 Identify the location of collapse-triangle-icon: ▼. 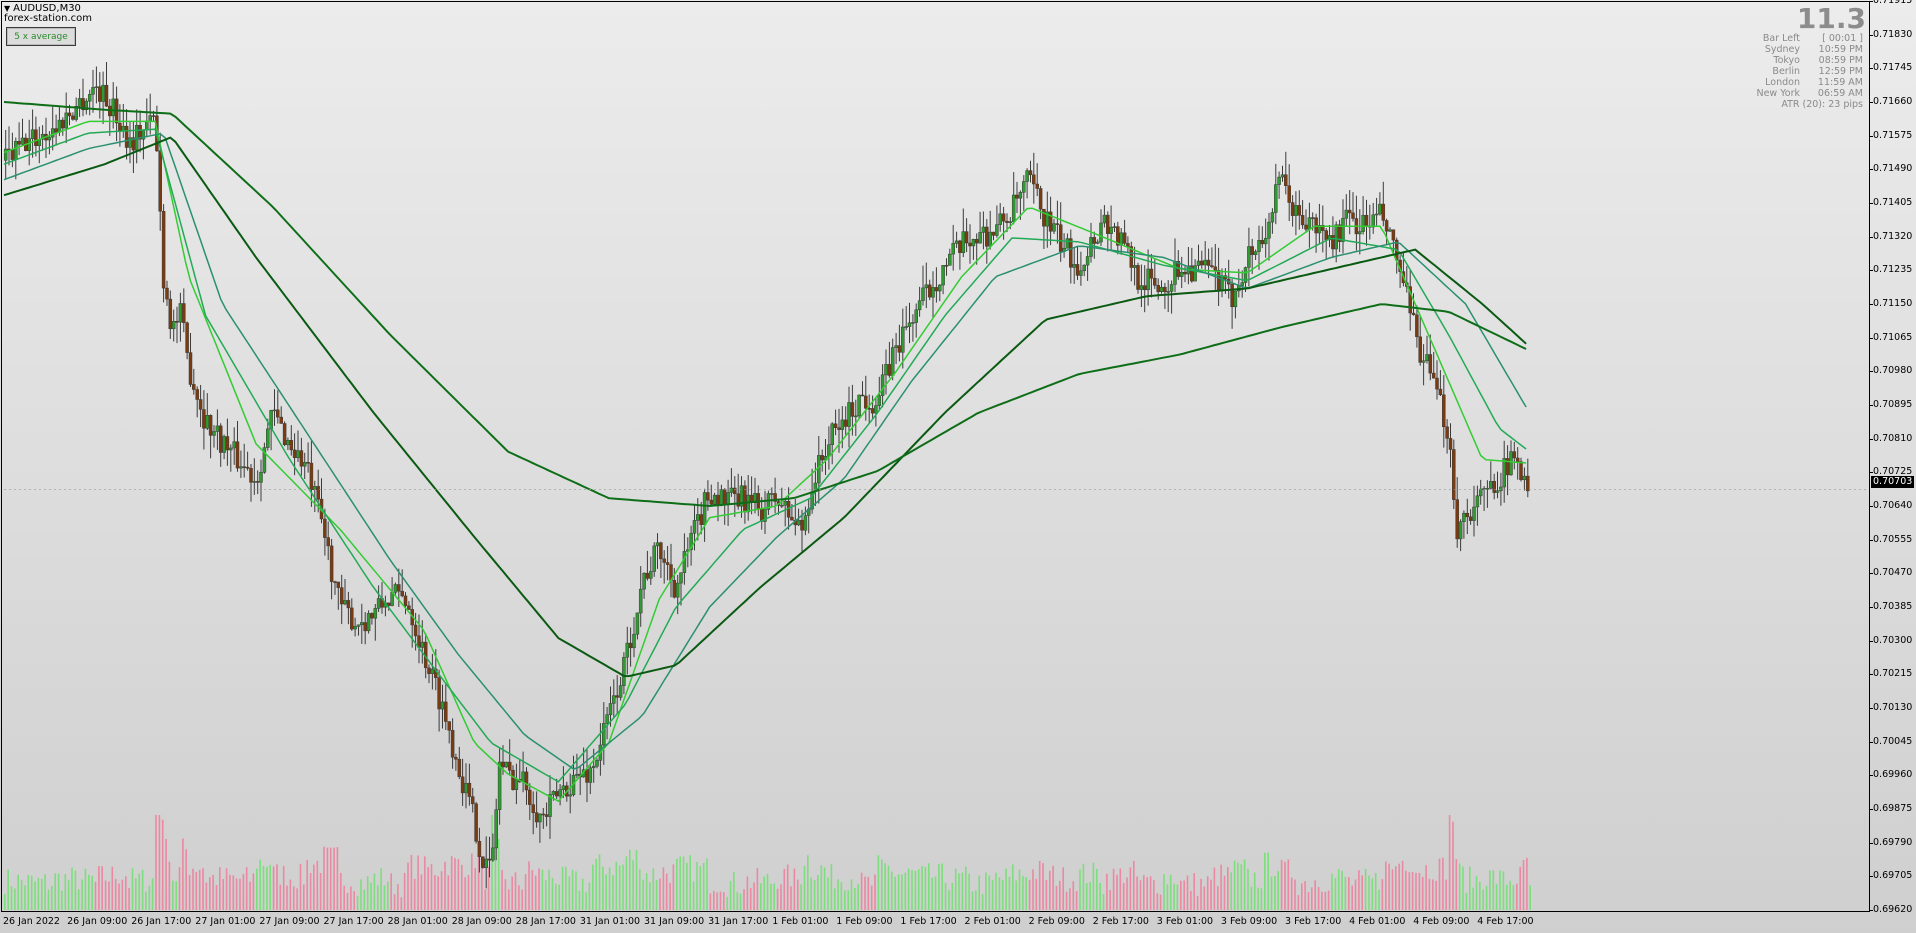
(7, 8).